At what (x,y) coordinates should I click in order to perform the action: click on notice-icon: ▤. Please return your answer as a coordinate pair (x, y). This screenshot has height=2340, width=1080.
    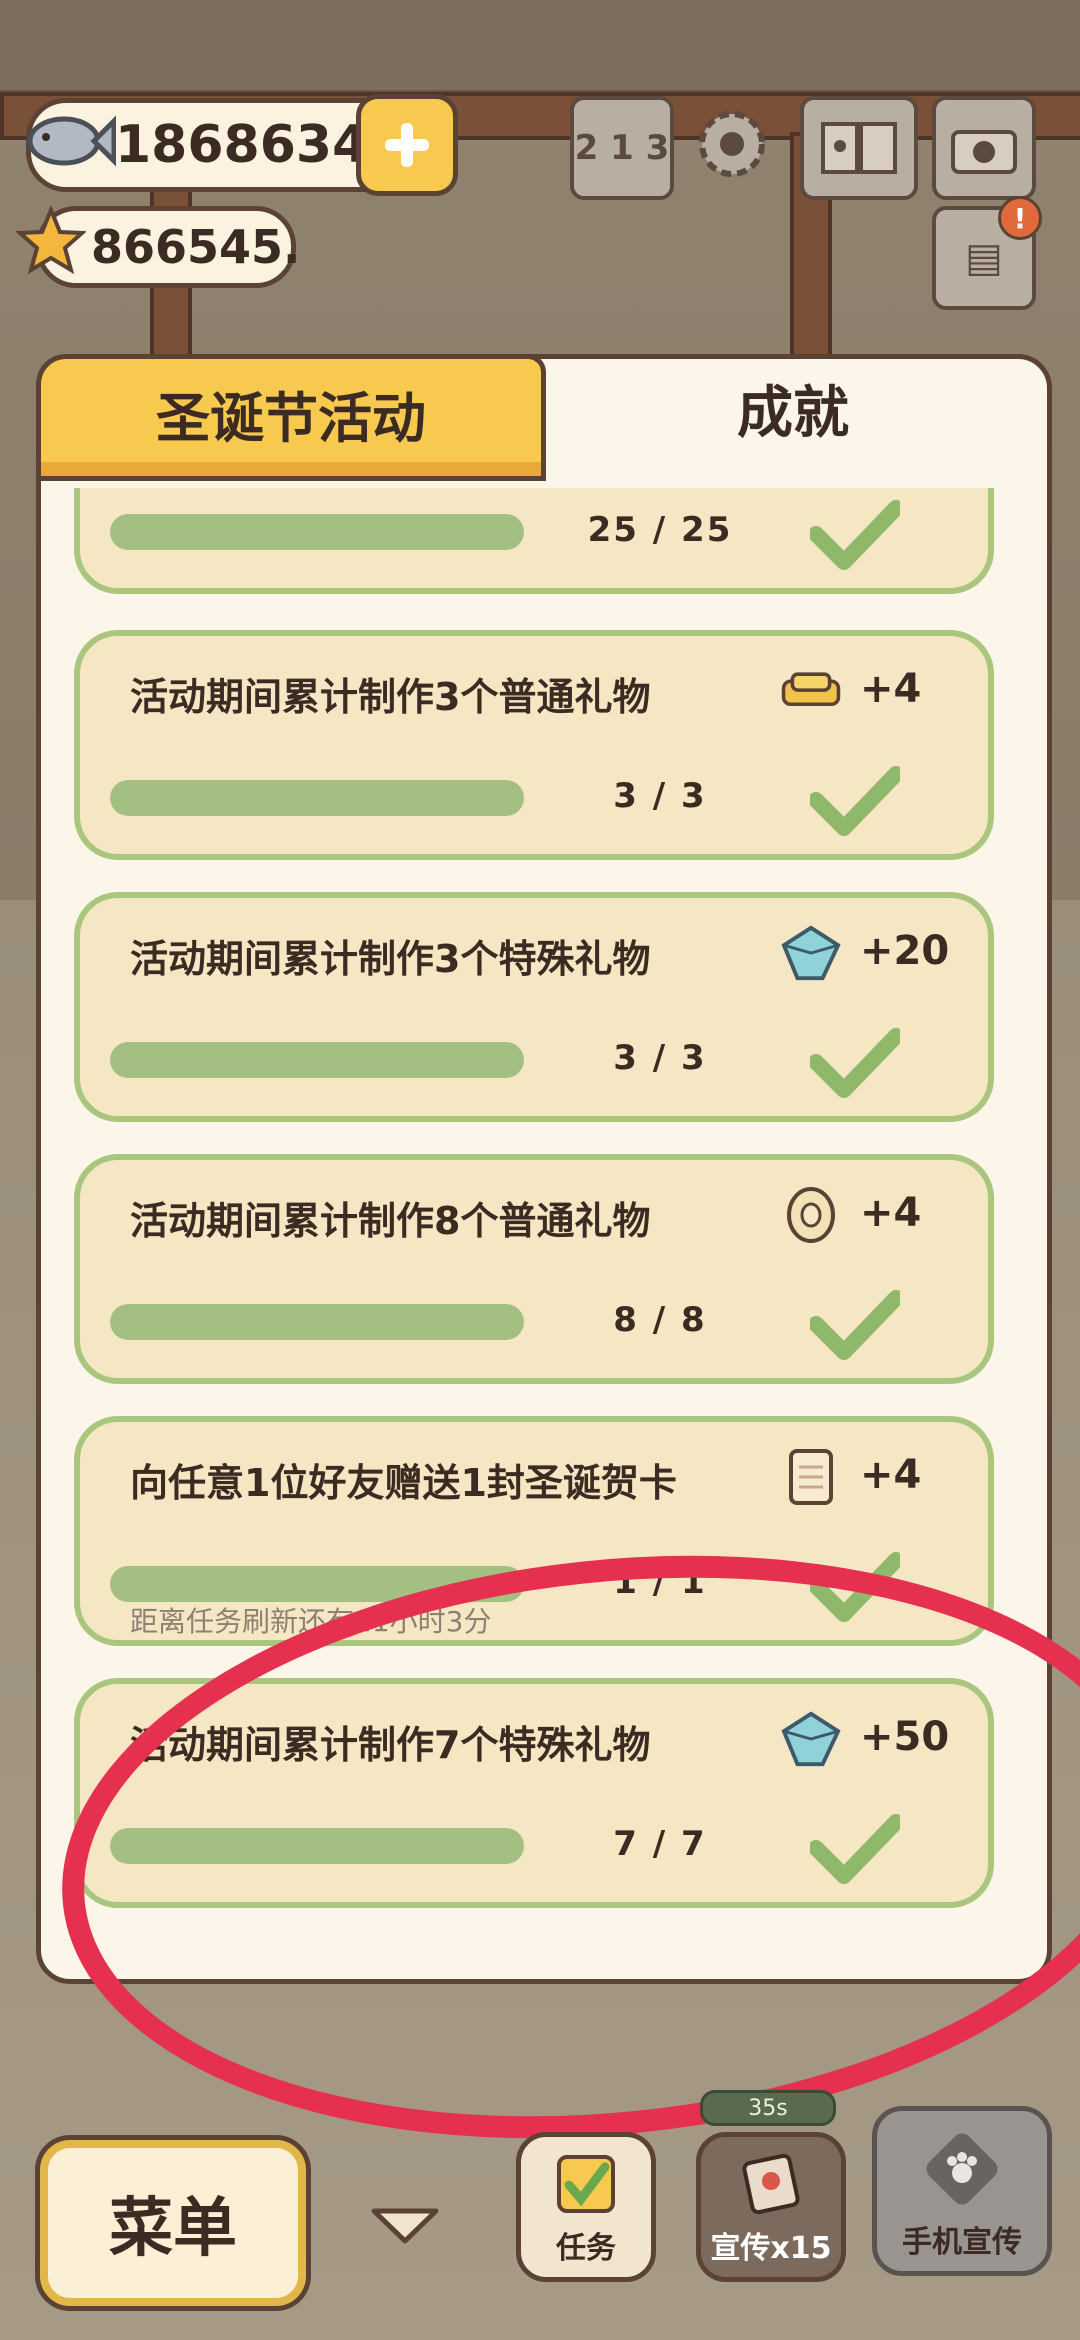
    Looking at the image, I should click on (984, 258).